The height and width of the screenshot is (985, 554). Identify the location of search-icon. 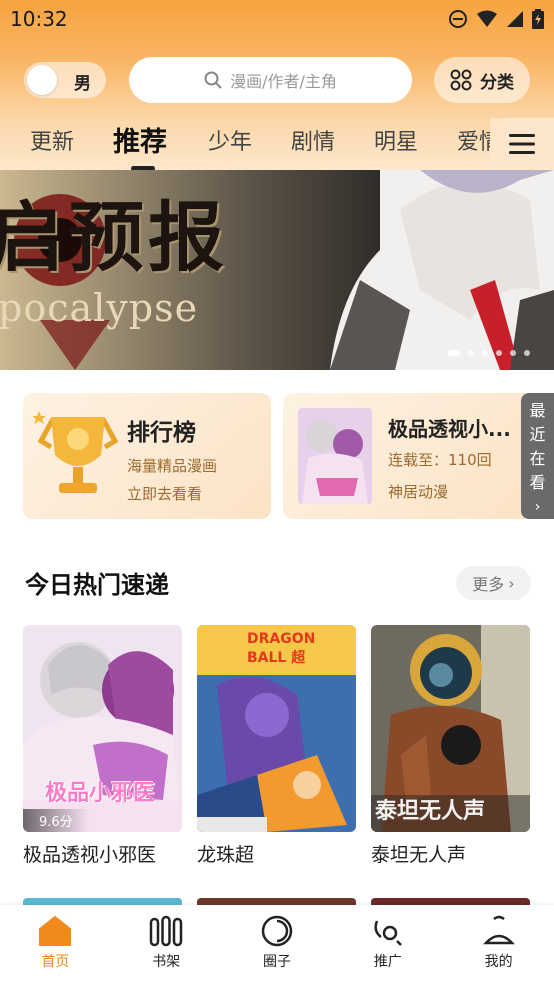
(213, 80).